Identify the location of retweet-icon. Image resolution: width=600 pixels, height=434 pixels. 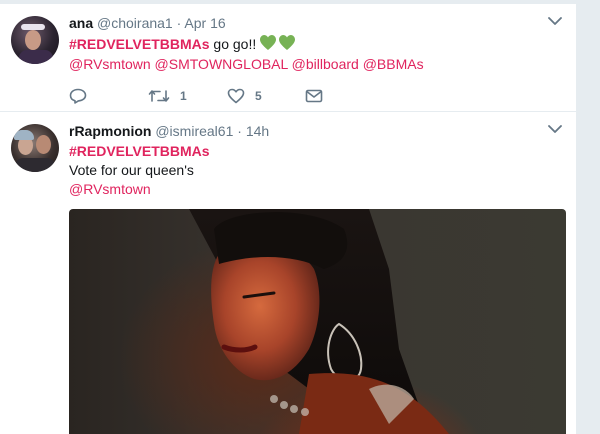
(159, 96).